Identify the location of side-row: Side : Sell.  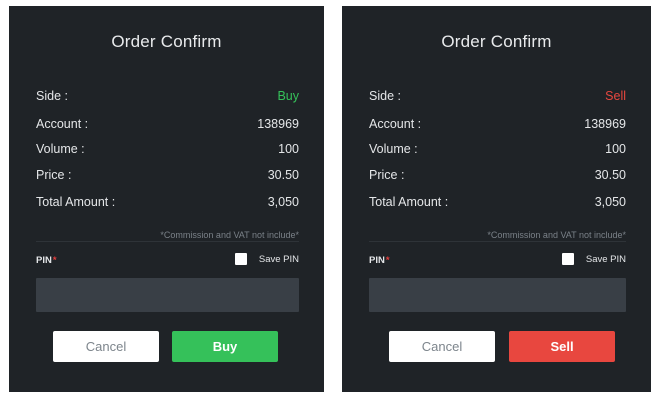
(497, 96).